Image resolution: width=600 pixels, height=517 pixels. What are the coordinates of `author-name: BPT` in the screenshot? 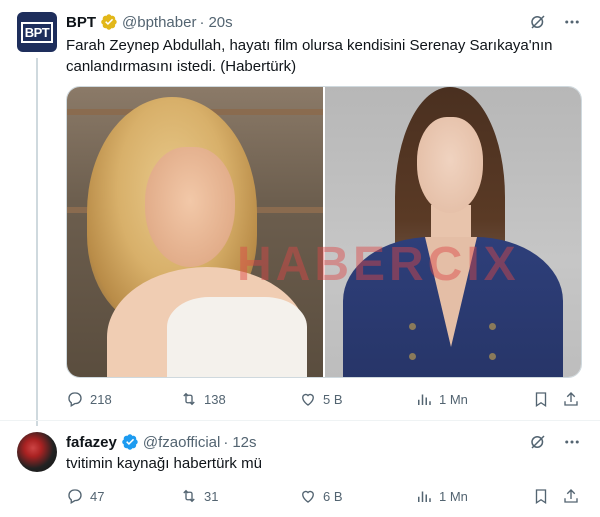 It's located at (81, 22).